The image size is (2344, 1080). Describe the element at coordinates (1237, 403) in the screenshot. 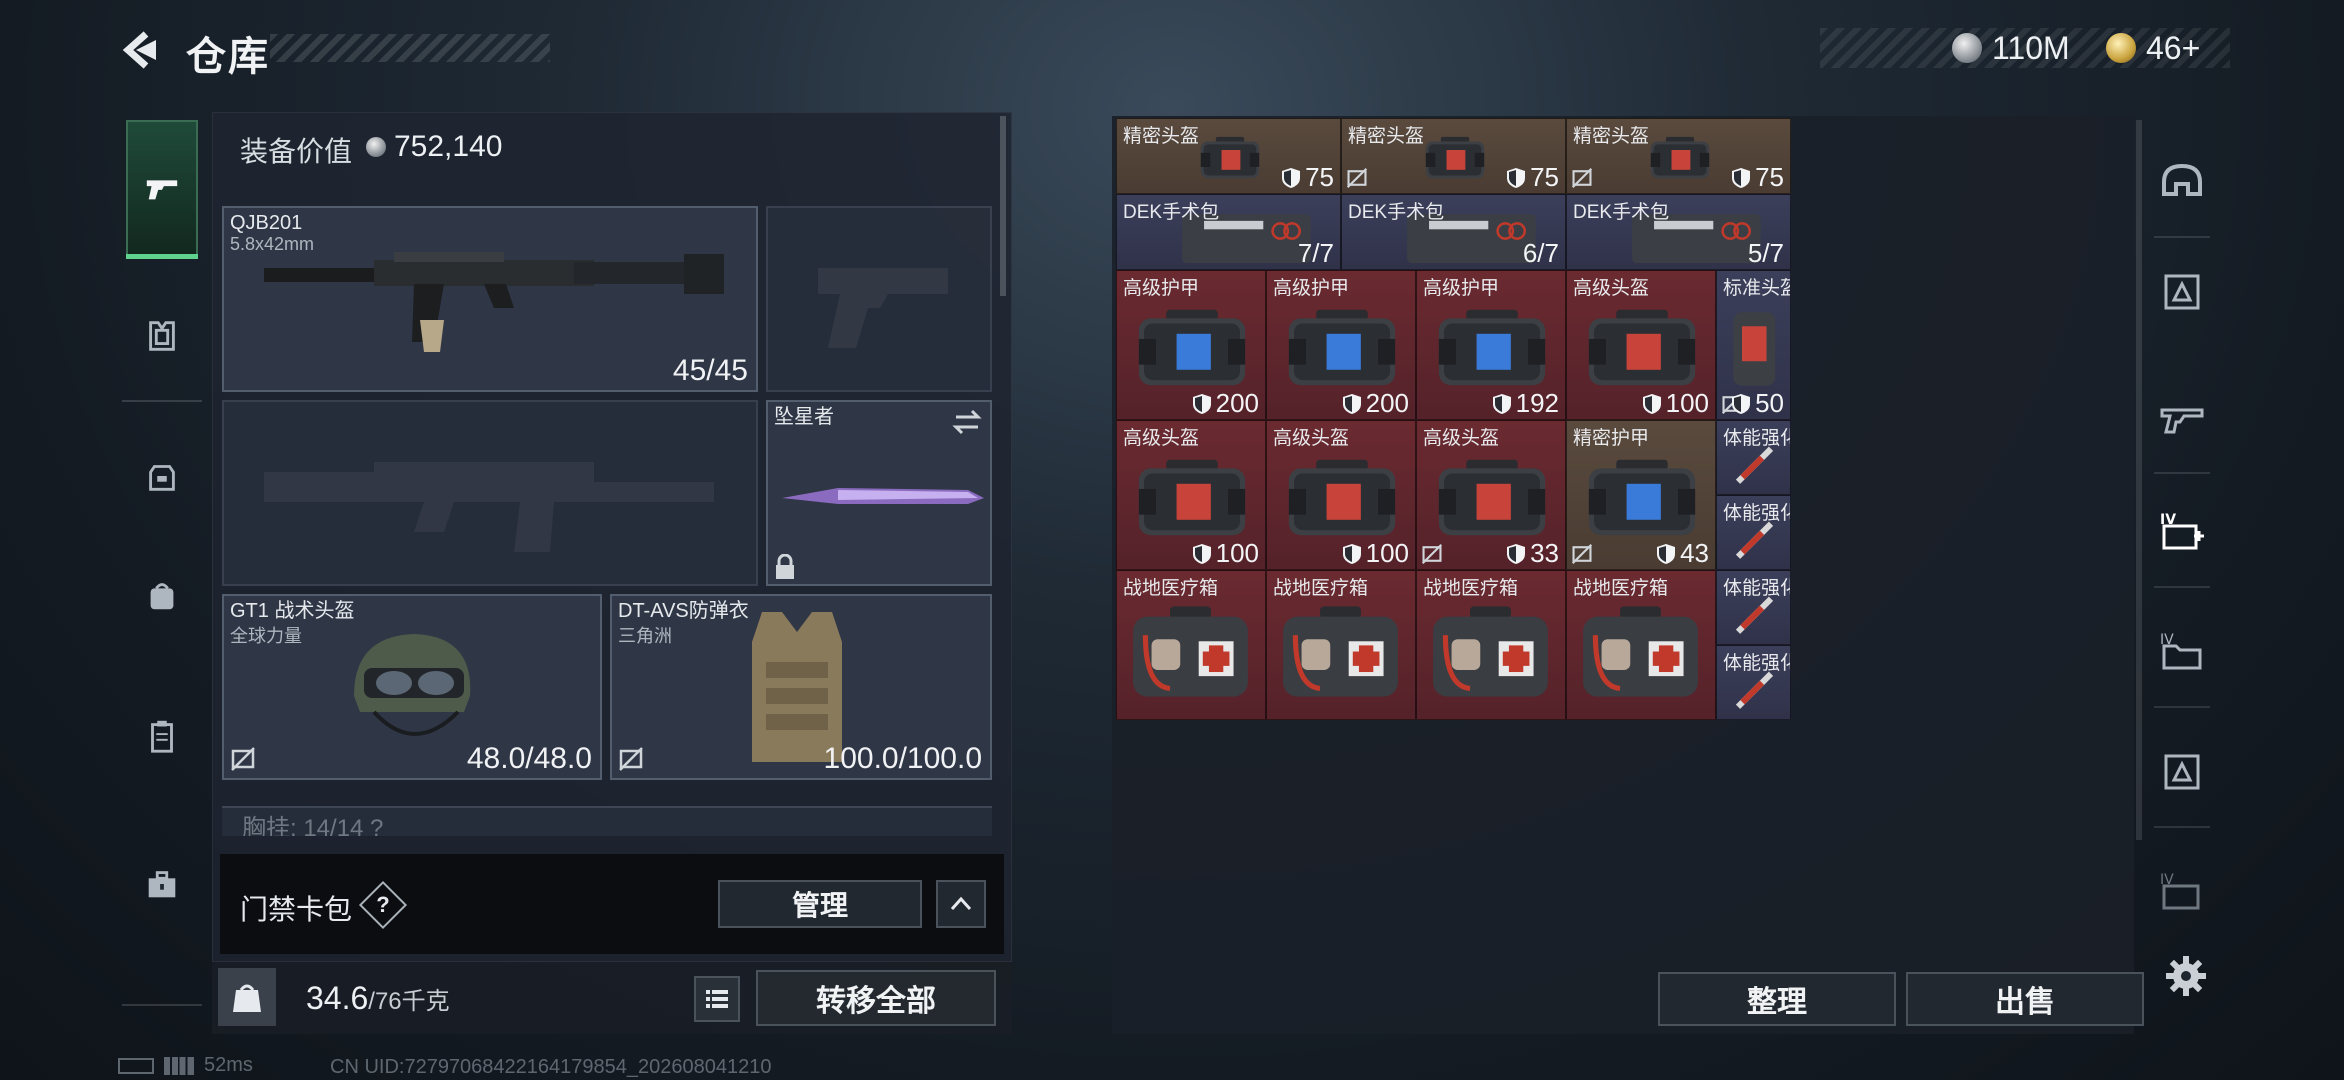

I see `item-value-text: 200` at that location.